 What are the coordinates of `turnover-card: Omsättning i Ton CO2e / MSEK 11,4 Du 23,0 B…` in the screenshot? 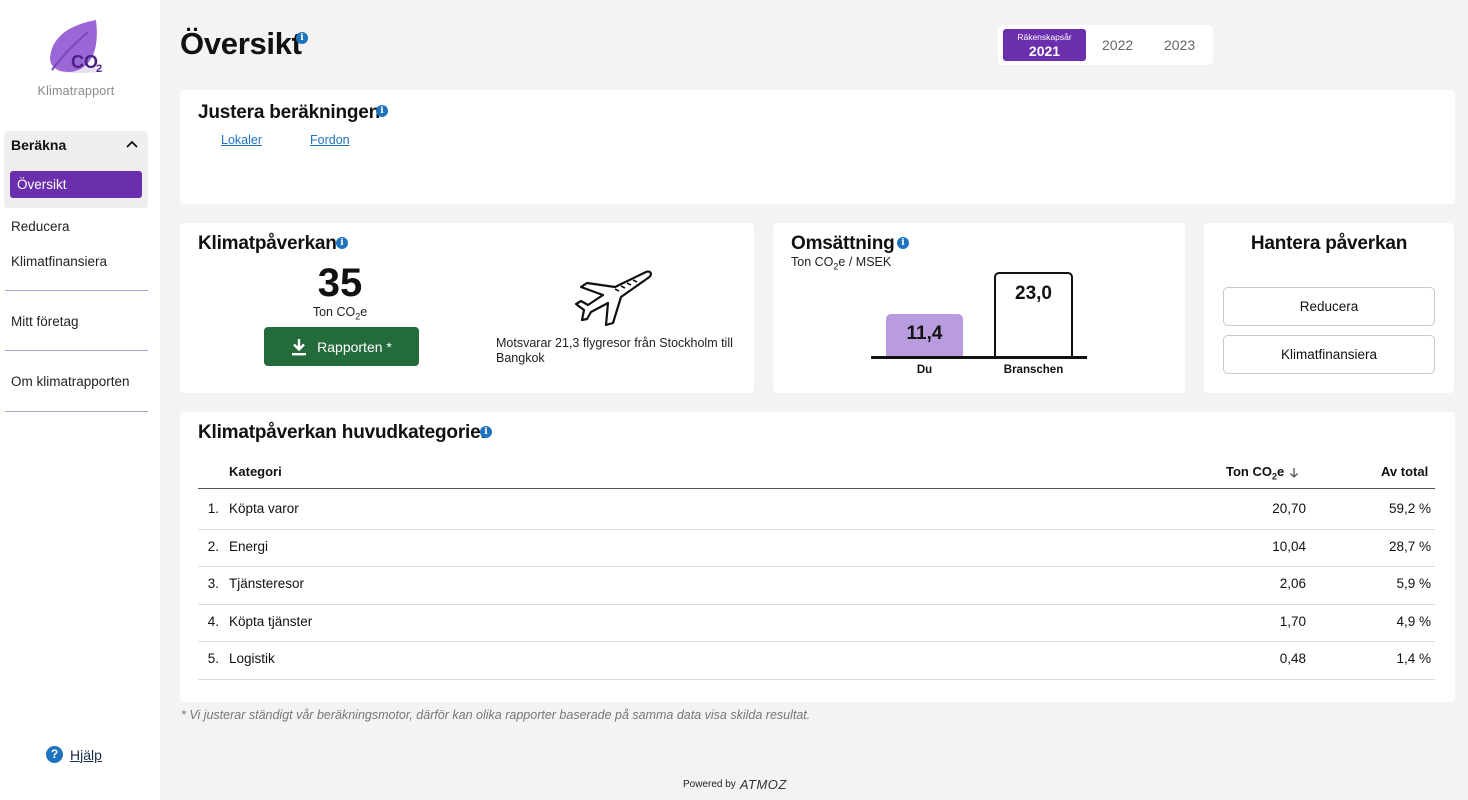 It's located at (979, 308).